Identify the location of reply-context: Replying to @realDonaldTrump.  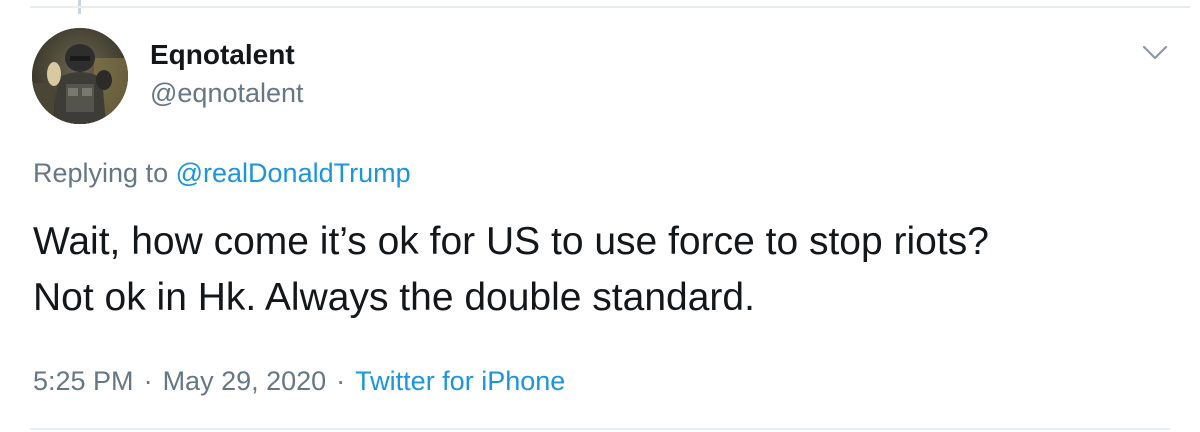
(222, 173).